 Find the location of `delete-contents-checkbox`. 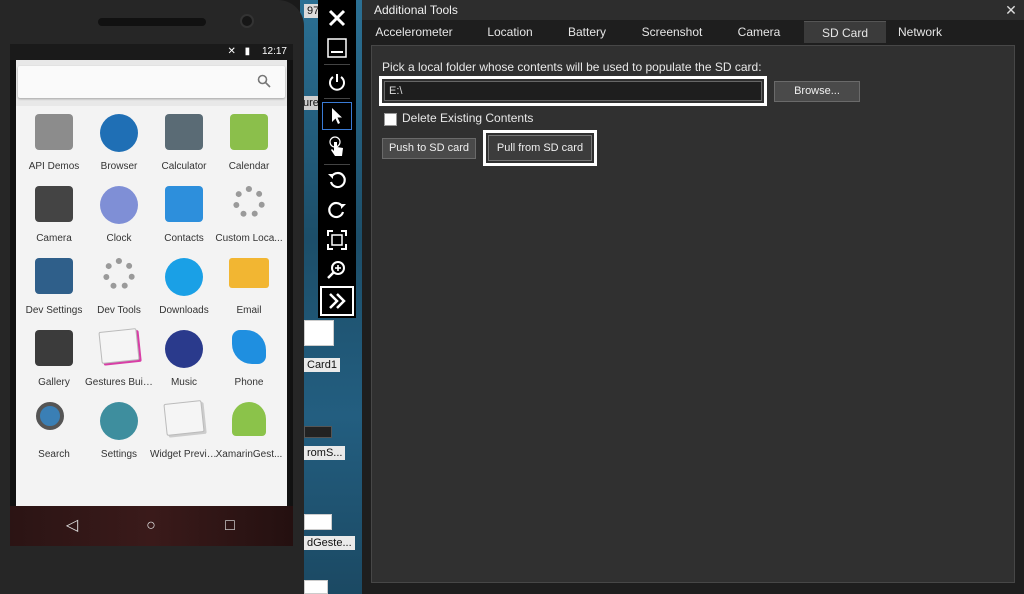

delete-contents-checkbox is located at coordinates (390, 119).